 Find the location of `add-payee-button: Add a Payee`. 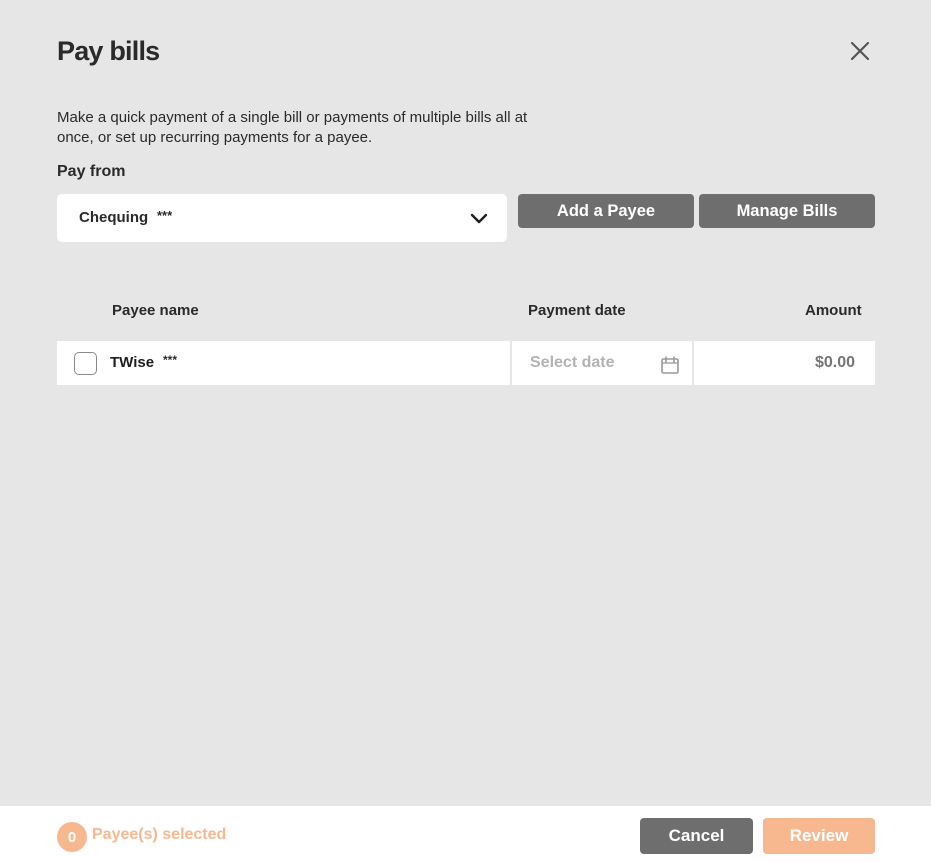

add-payee-button: Add a Payee is located at coordinates (606, 211).